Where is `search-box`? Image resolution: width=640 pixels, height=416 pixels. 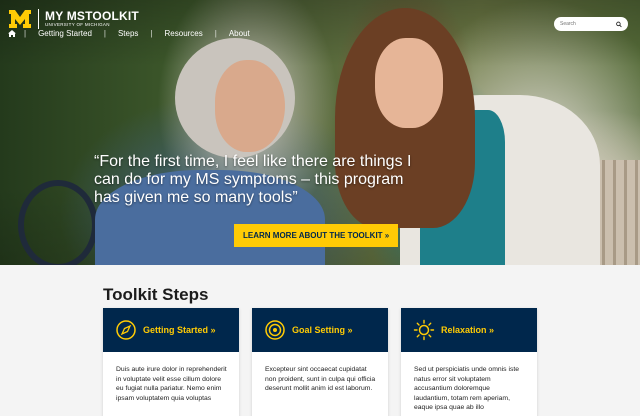
search-box is located at coordinates (591, 24).